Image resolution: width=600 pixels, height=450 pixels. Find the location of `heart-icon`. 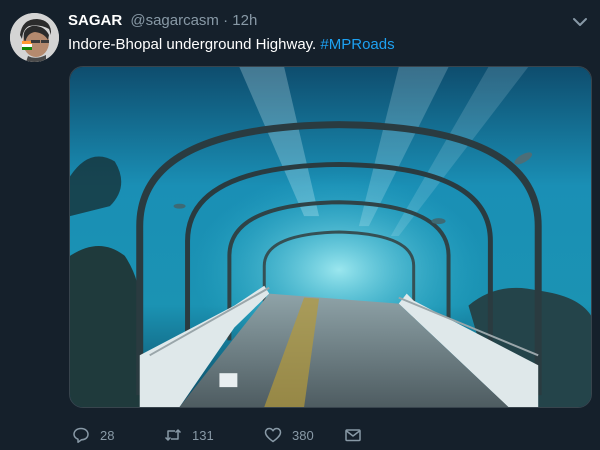

heart-icon is located at coordinates (273, 435).